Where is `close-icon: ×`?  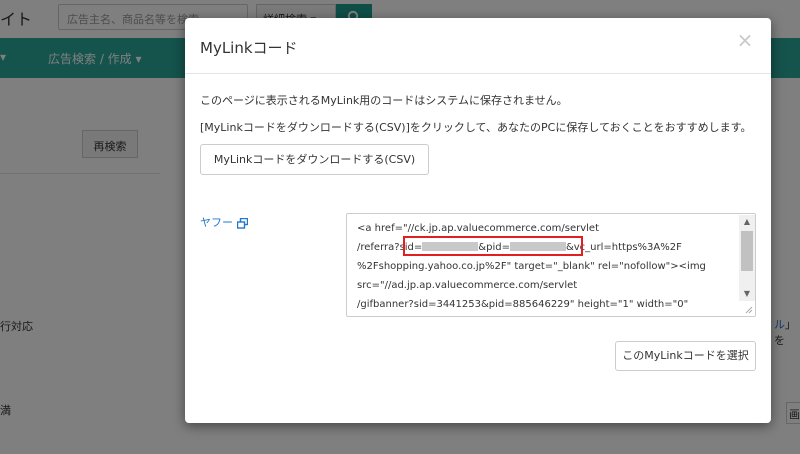
close-icon: × is located at coordinates (745, 40).